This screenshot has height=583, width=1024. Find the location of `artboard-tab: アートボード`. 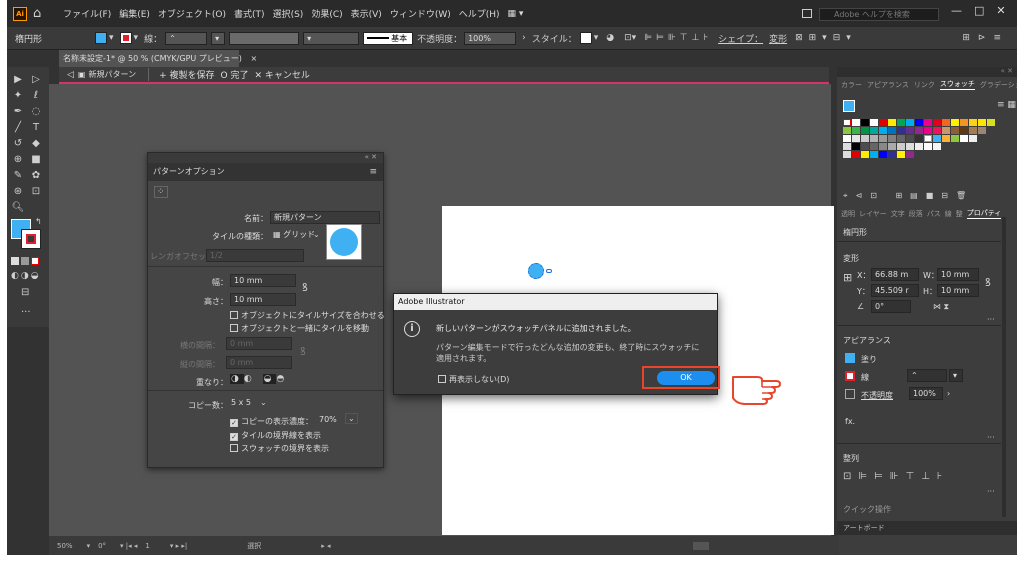

artboard-tab: アートボード is located at coordinates (927, 528).